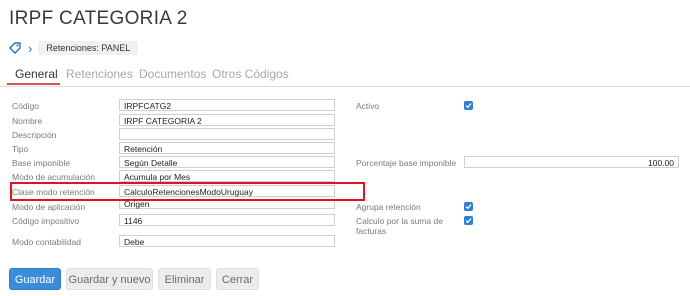  Describe the element at coordinates (250, 74) in the screenshot. I see `tab-otros-codigos: Otros Códigos` at that location.